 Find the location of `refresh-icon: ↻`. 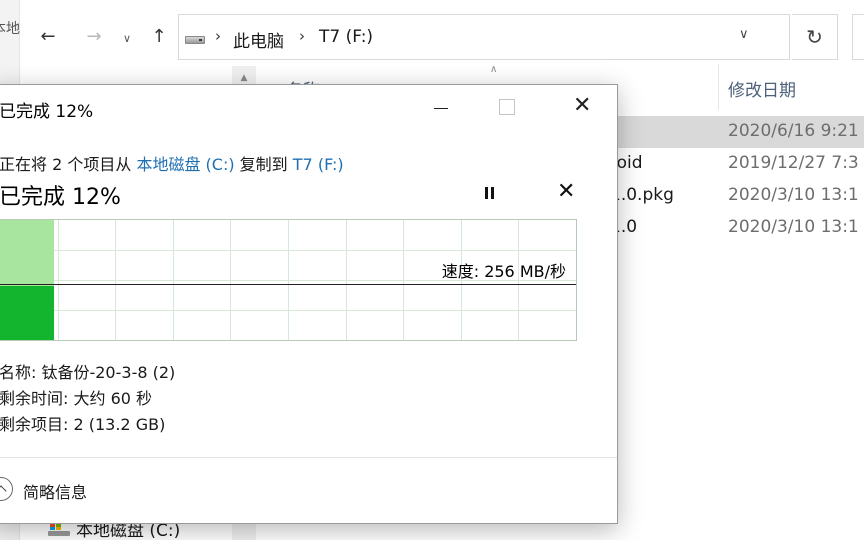

refresh-icon: ↻ is located at coordinates (814, 37).